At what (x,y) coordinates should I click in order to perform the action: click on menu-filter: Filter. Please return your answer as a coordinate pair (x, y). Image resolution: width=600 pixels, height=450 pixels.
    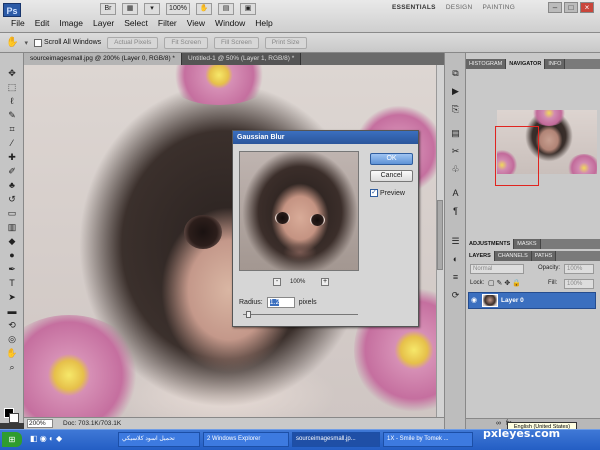
    Looking at the image, I should click on (167, 23).